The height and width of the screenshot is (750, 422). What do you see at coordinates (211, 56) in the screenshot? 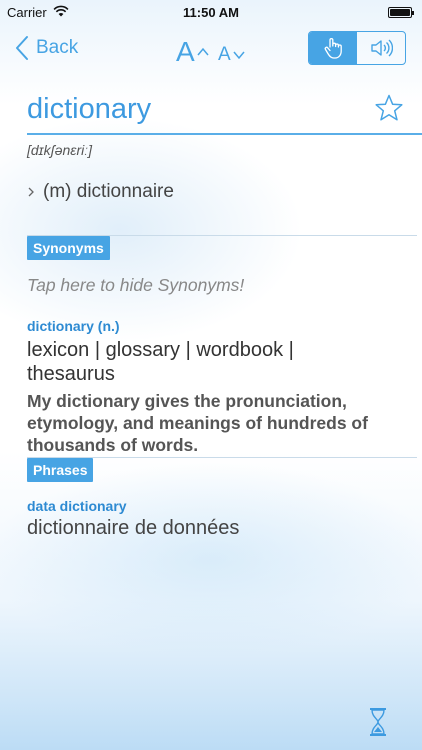
I see `nav-bar: Back A A` at bounding box center [211, 56].